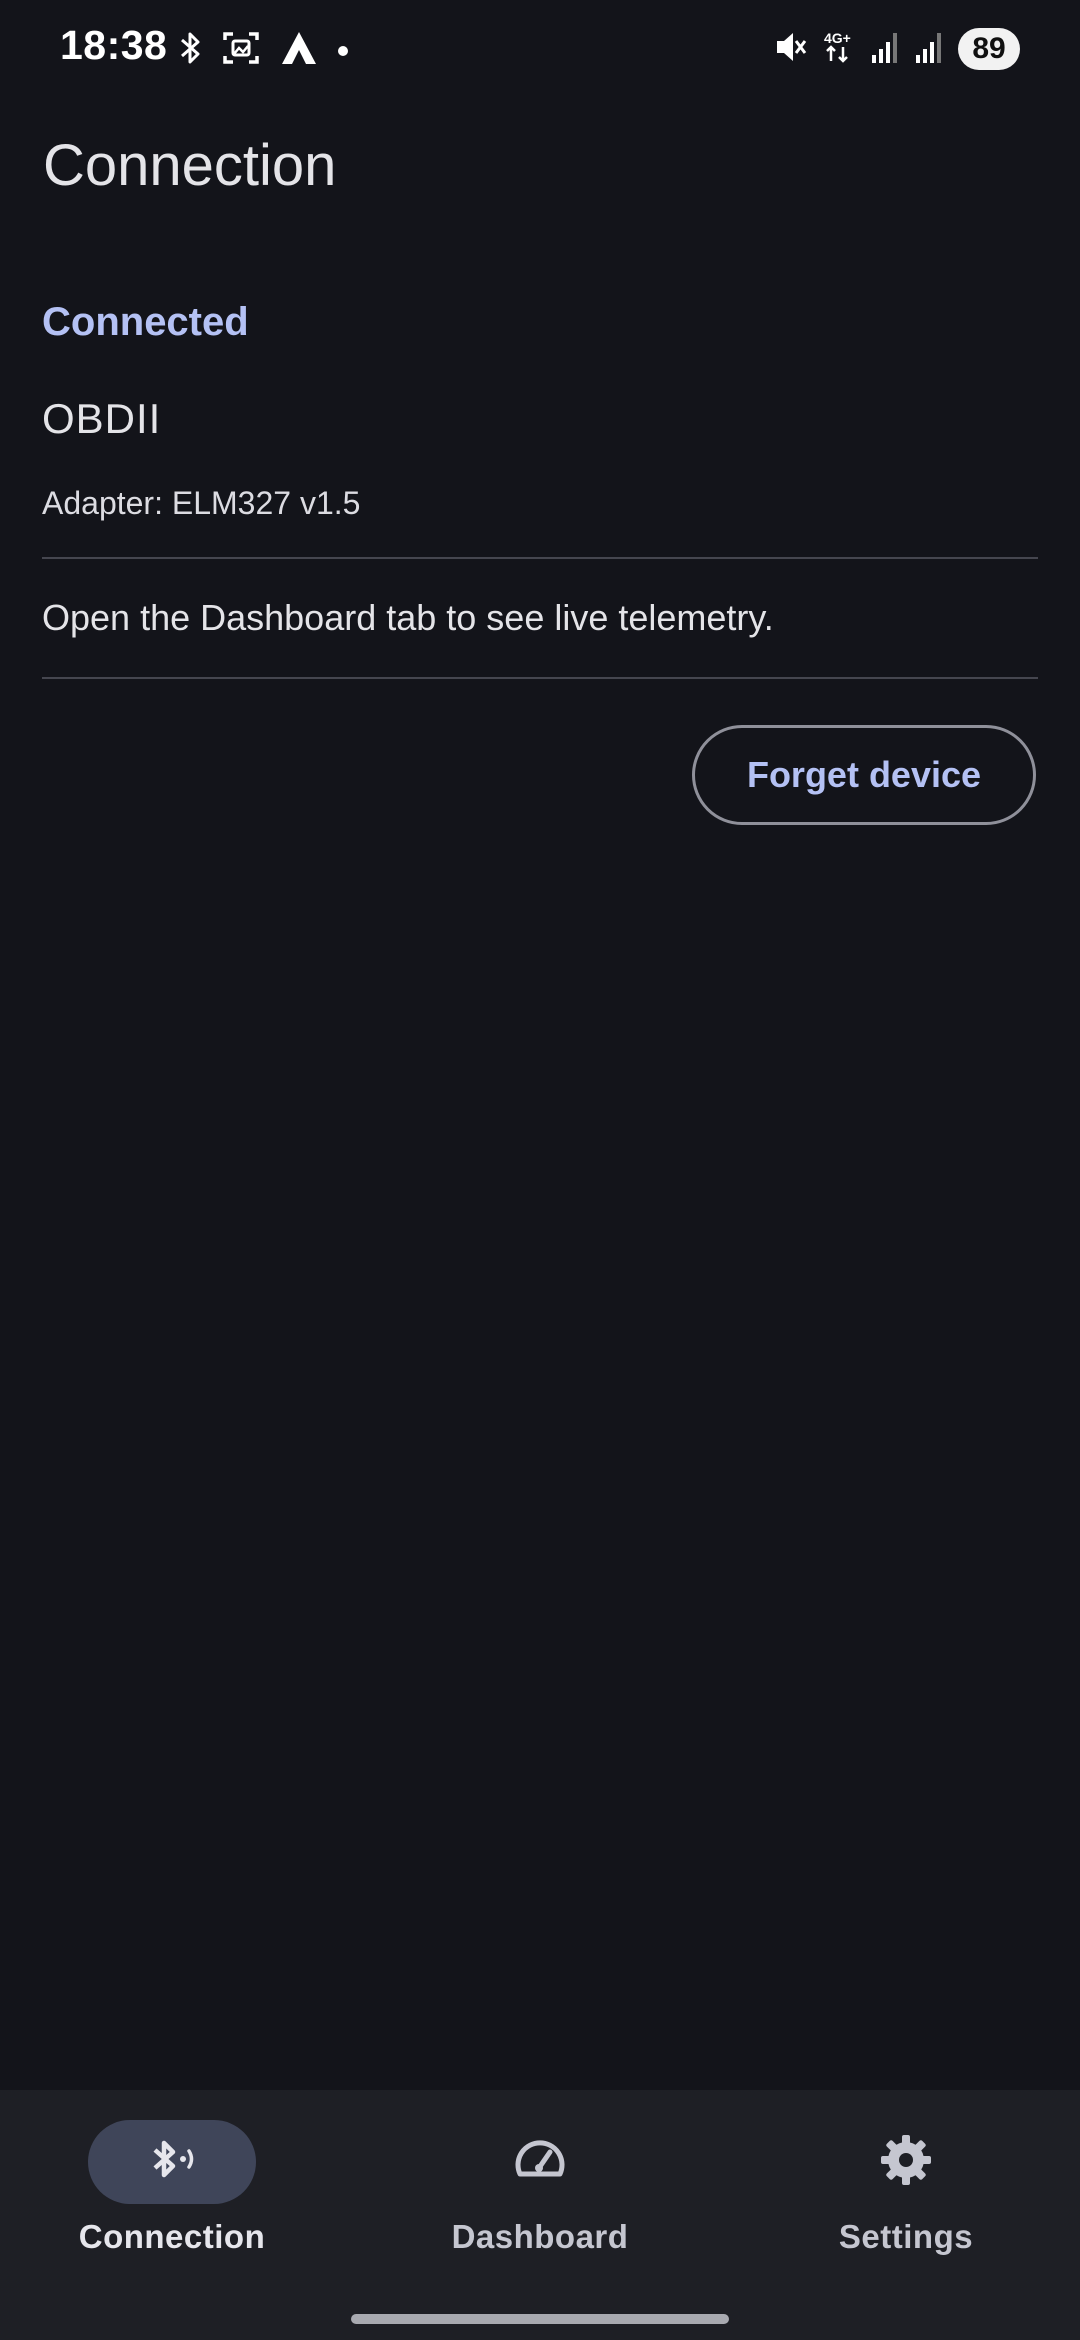 The width and height of the screenshot is (1080, 2340). Describe the element at coordinates (791, 49) in the screenshot. I see `mute-icon` at that location.